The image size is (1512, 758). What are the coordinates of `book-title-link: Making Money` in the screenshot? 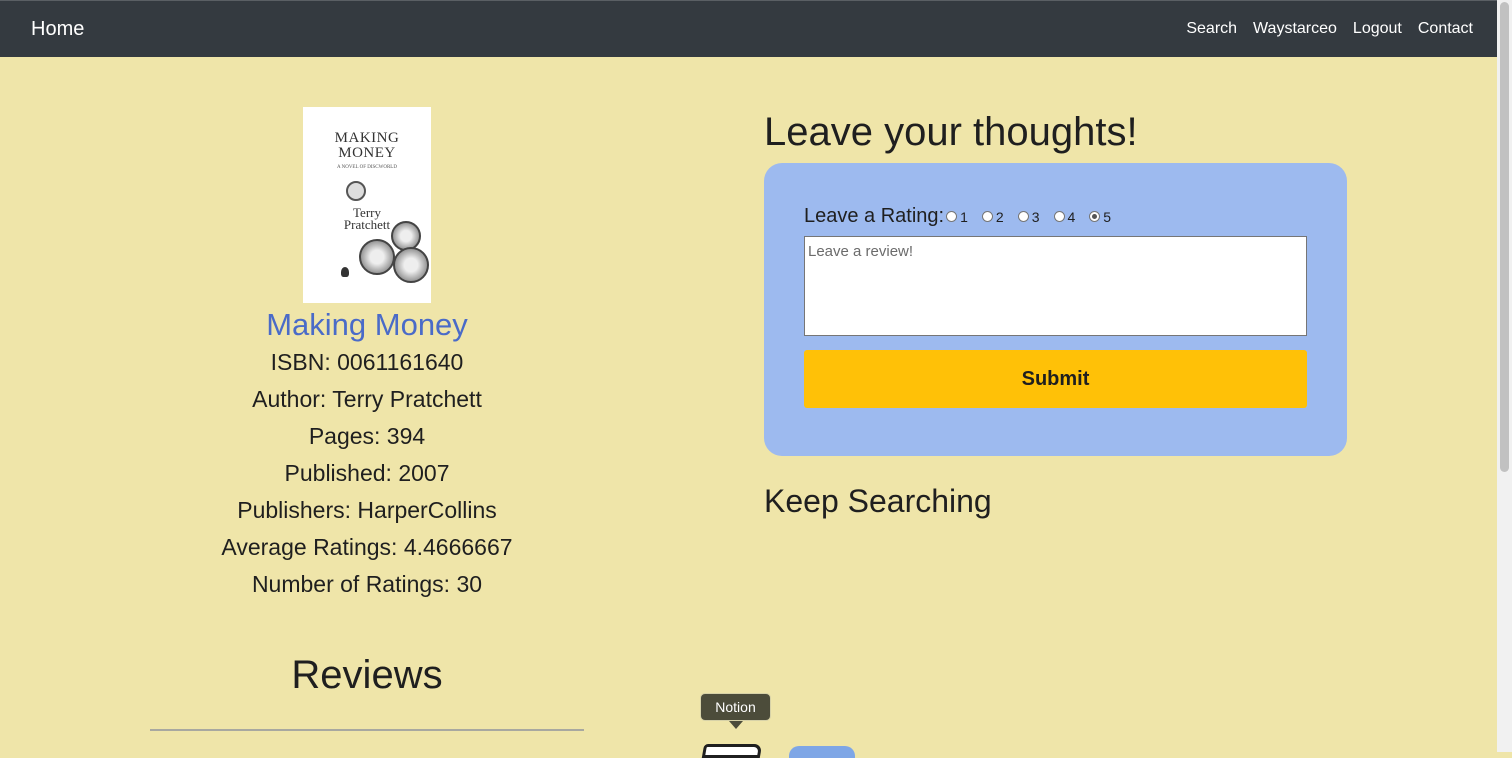 It's located at (367, 325).